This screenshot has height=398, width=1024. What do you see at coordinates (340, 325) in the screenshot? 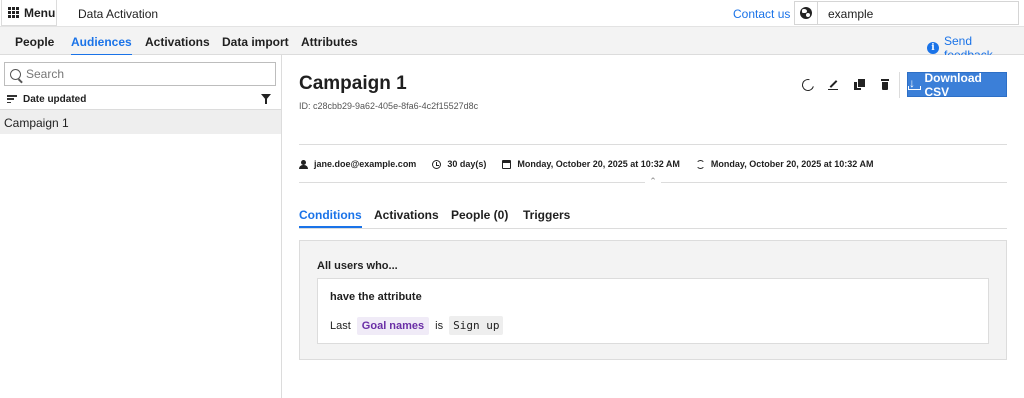
I see `condition-modifier: Last` at bounding box center [340, 325].